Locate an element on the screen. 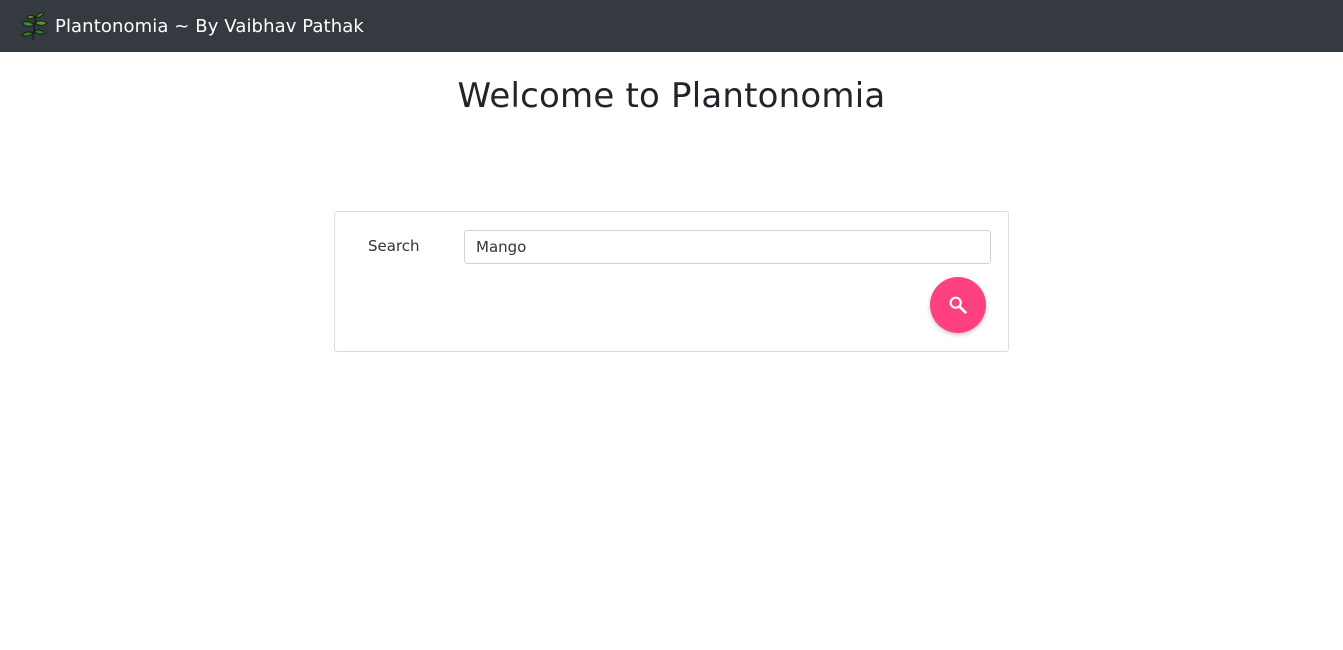 The image size is (1343, 650). plant-icon is located at coordinates (34, 26).